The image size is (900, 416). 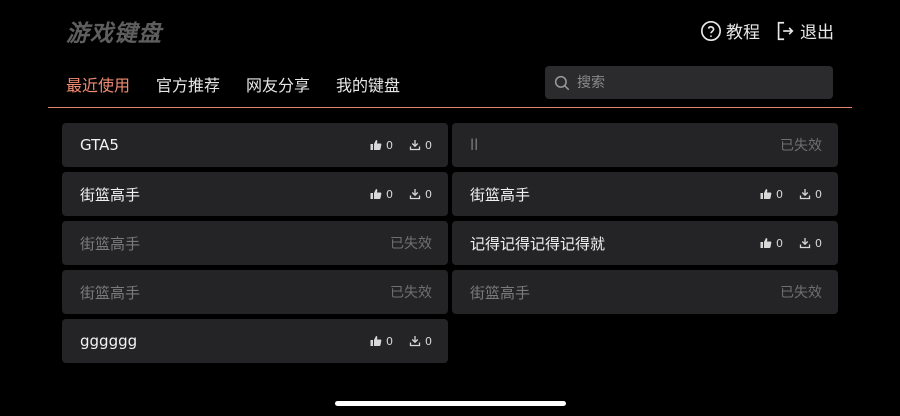 What do you see at coordinates (743, 33) in the screenshot?
I see `tutorial-label: 教程` at bounding box center [743, 33].